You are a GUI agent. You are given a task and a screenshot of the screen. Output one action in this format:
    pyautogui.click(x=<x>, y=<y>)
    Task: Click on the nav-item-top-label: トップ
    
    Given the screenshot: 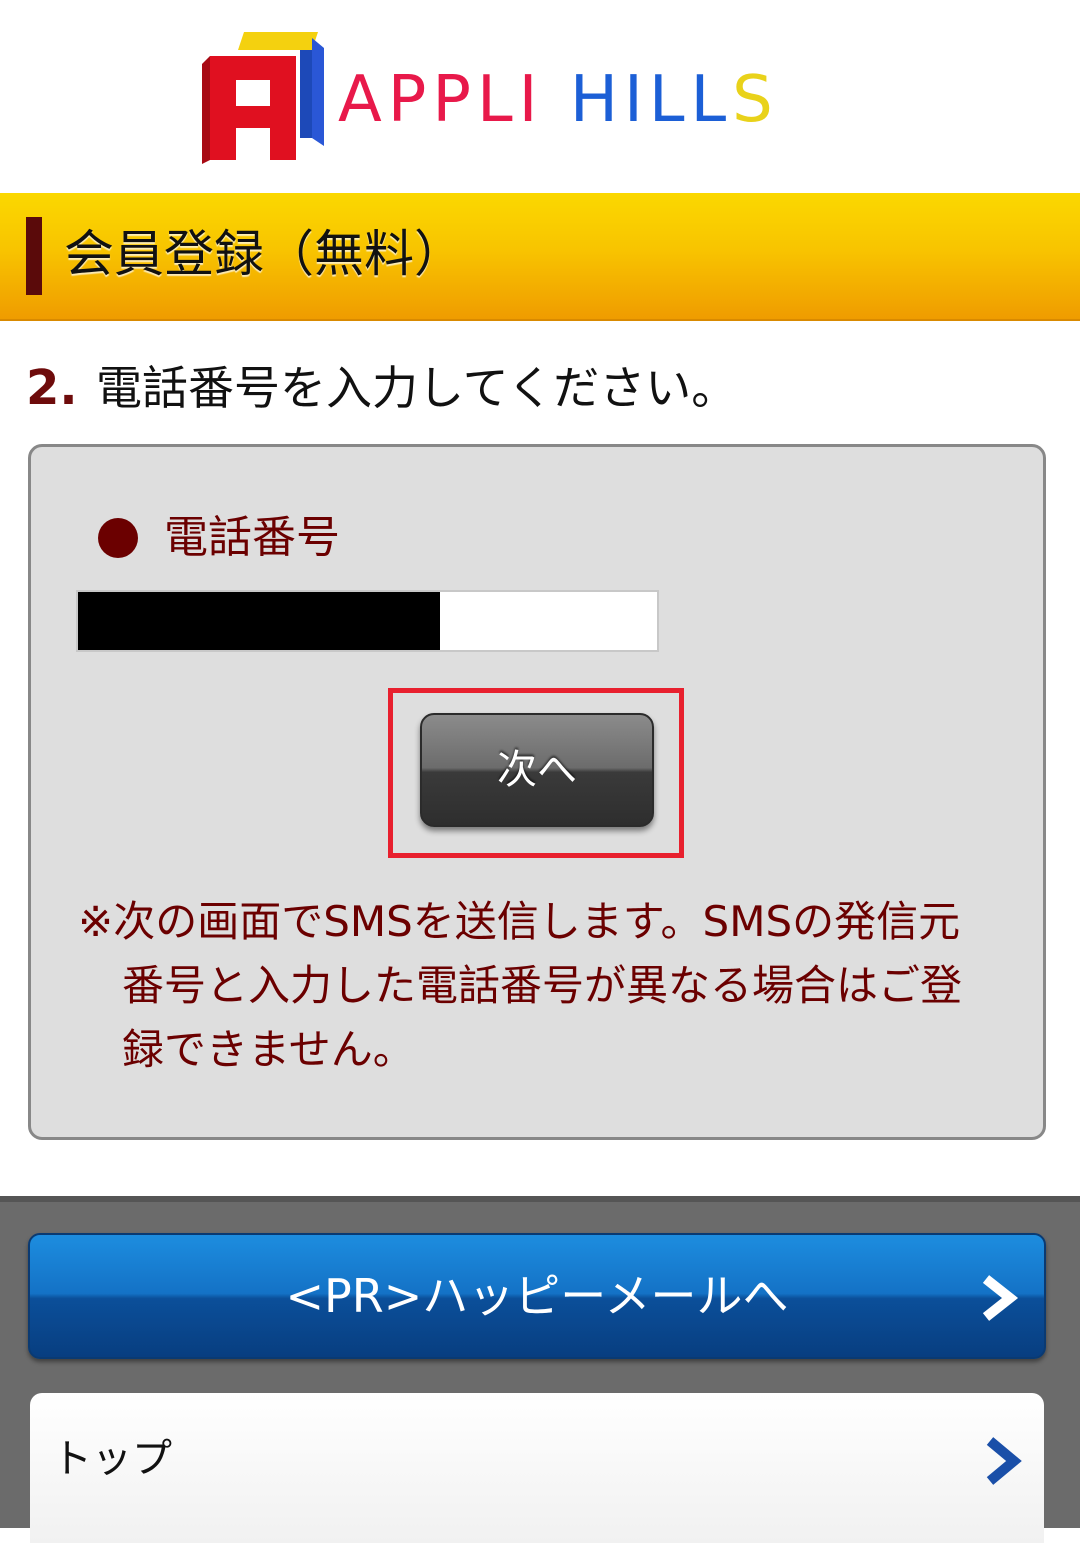 What is the action you would take?
    pyautogui.click(x=112, y=1459)
    